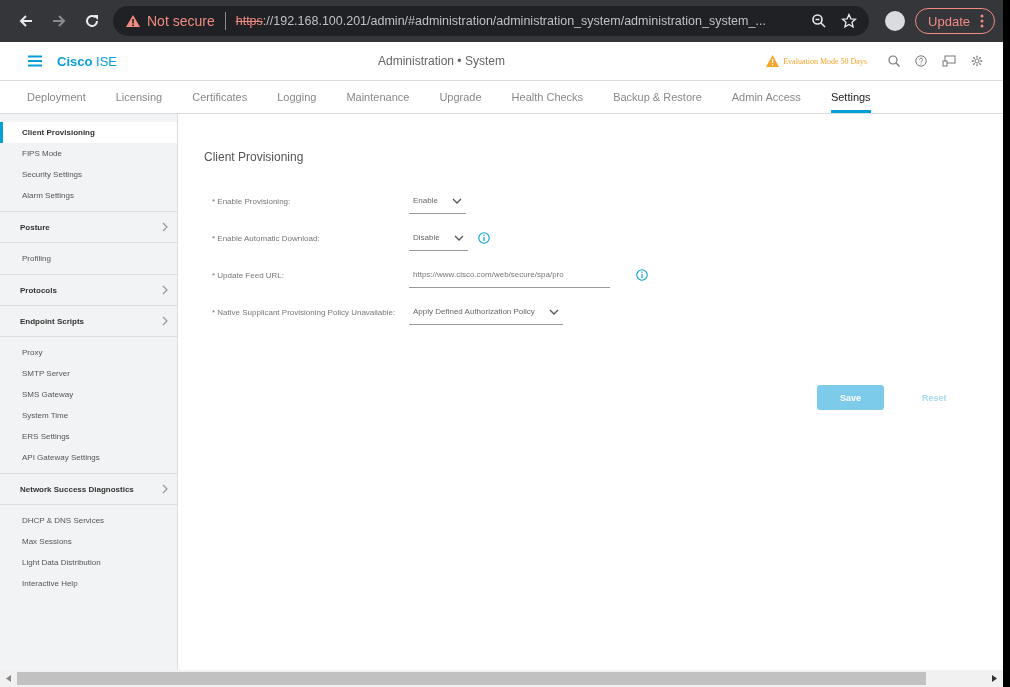  I want to click on search-icon, so click(894, 61).